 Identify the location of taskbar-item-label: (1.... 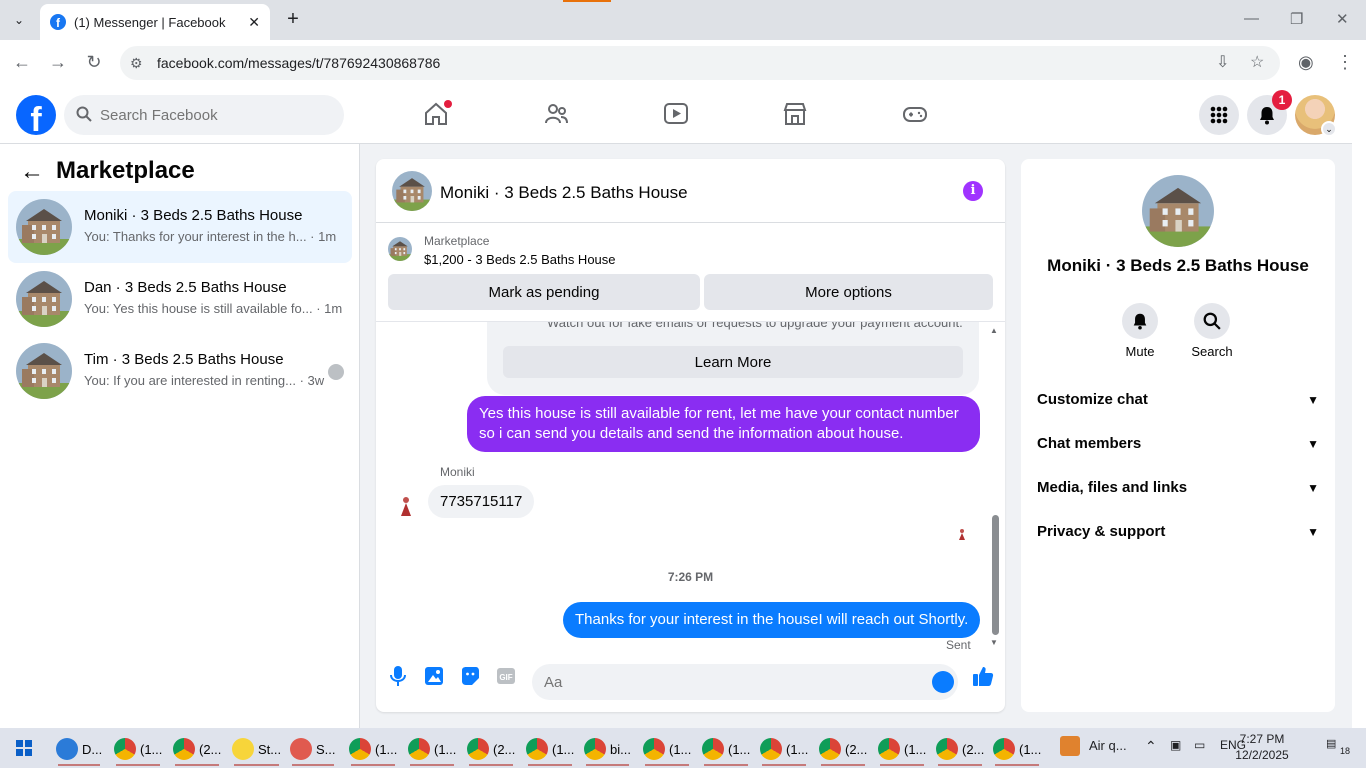
(797, 749).